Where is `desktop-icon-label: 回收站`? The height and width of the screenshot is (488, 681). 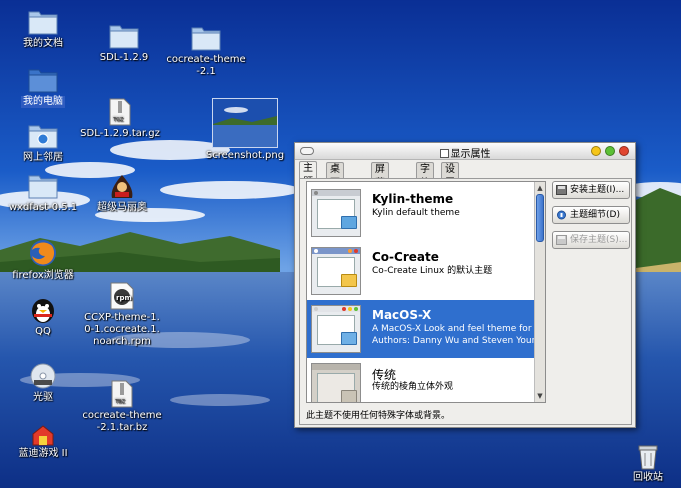
desktop-icon-label: 回收站 is located at coordinates (648, 477).